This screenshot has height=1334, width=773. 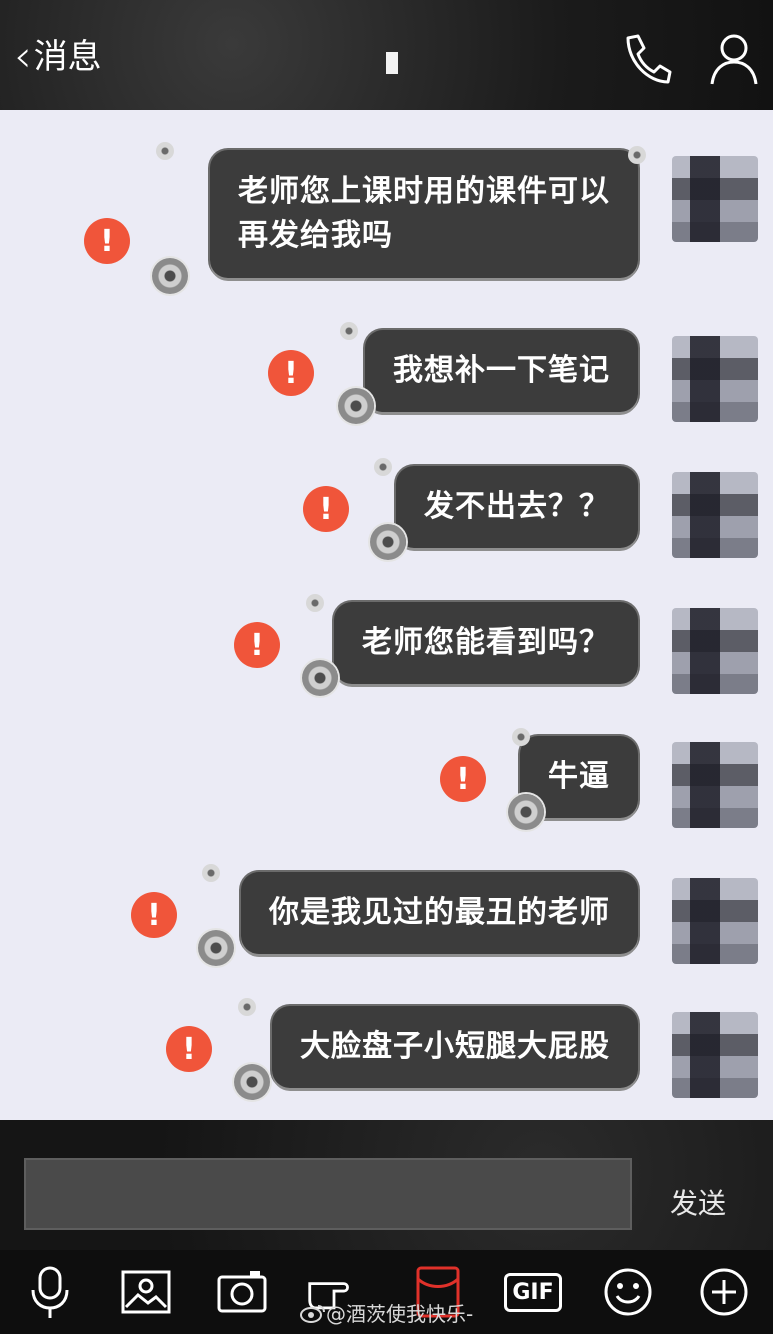 I want to click on microphone-icon, so click(x=50, y=1292).